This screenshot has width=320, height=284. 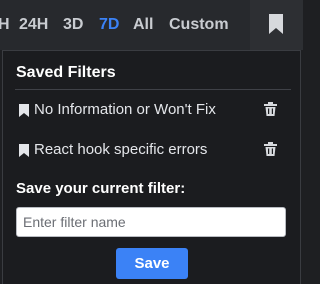 I want to click on saved-filter-item: React hook specific errors, so click(x=151, y=150).